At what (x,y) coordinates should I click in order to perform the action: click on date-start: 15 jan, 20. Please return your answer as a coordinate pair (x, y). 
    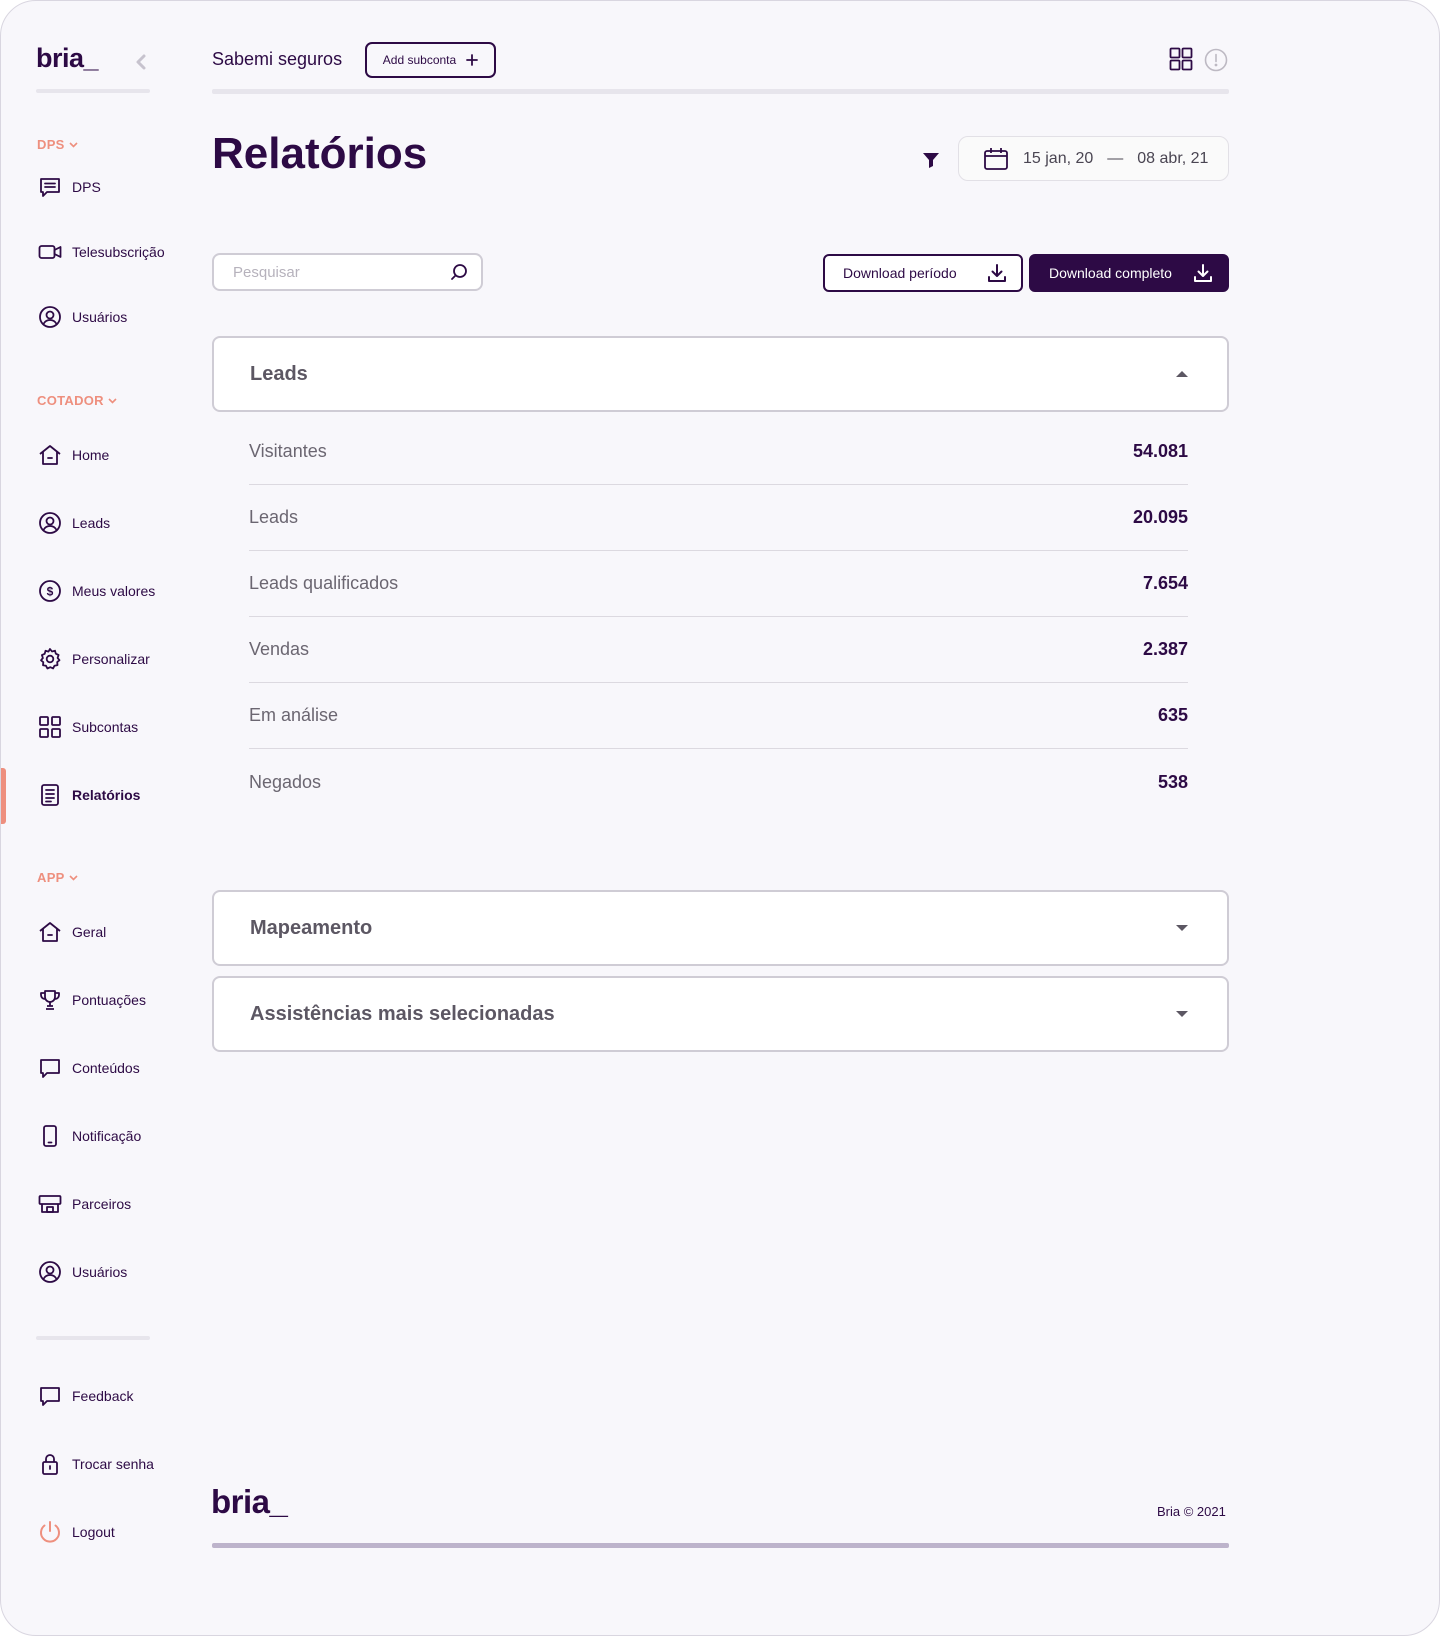
    Looking at the image, I should click on (1058, 158).